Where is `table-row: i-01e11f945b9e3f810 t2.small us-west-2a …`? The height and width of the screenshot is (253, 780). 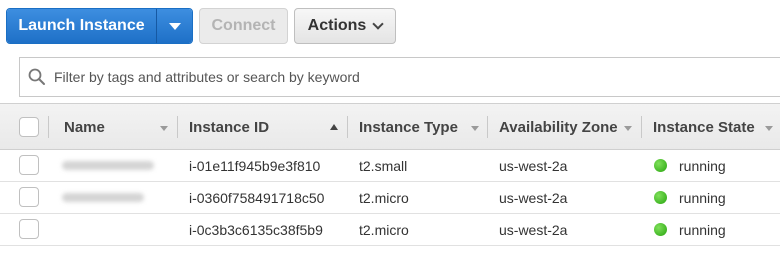
table-row: i-01e11f945b9e3f810 t2.small us-west-2a … is located at coordinates (390, 166).